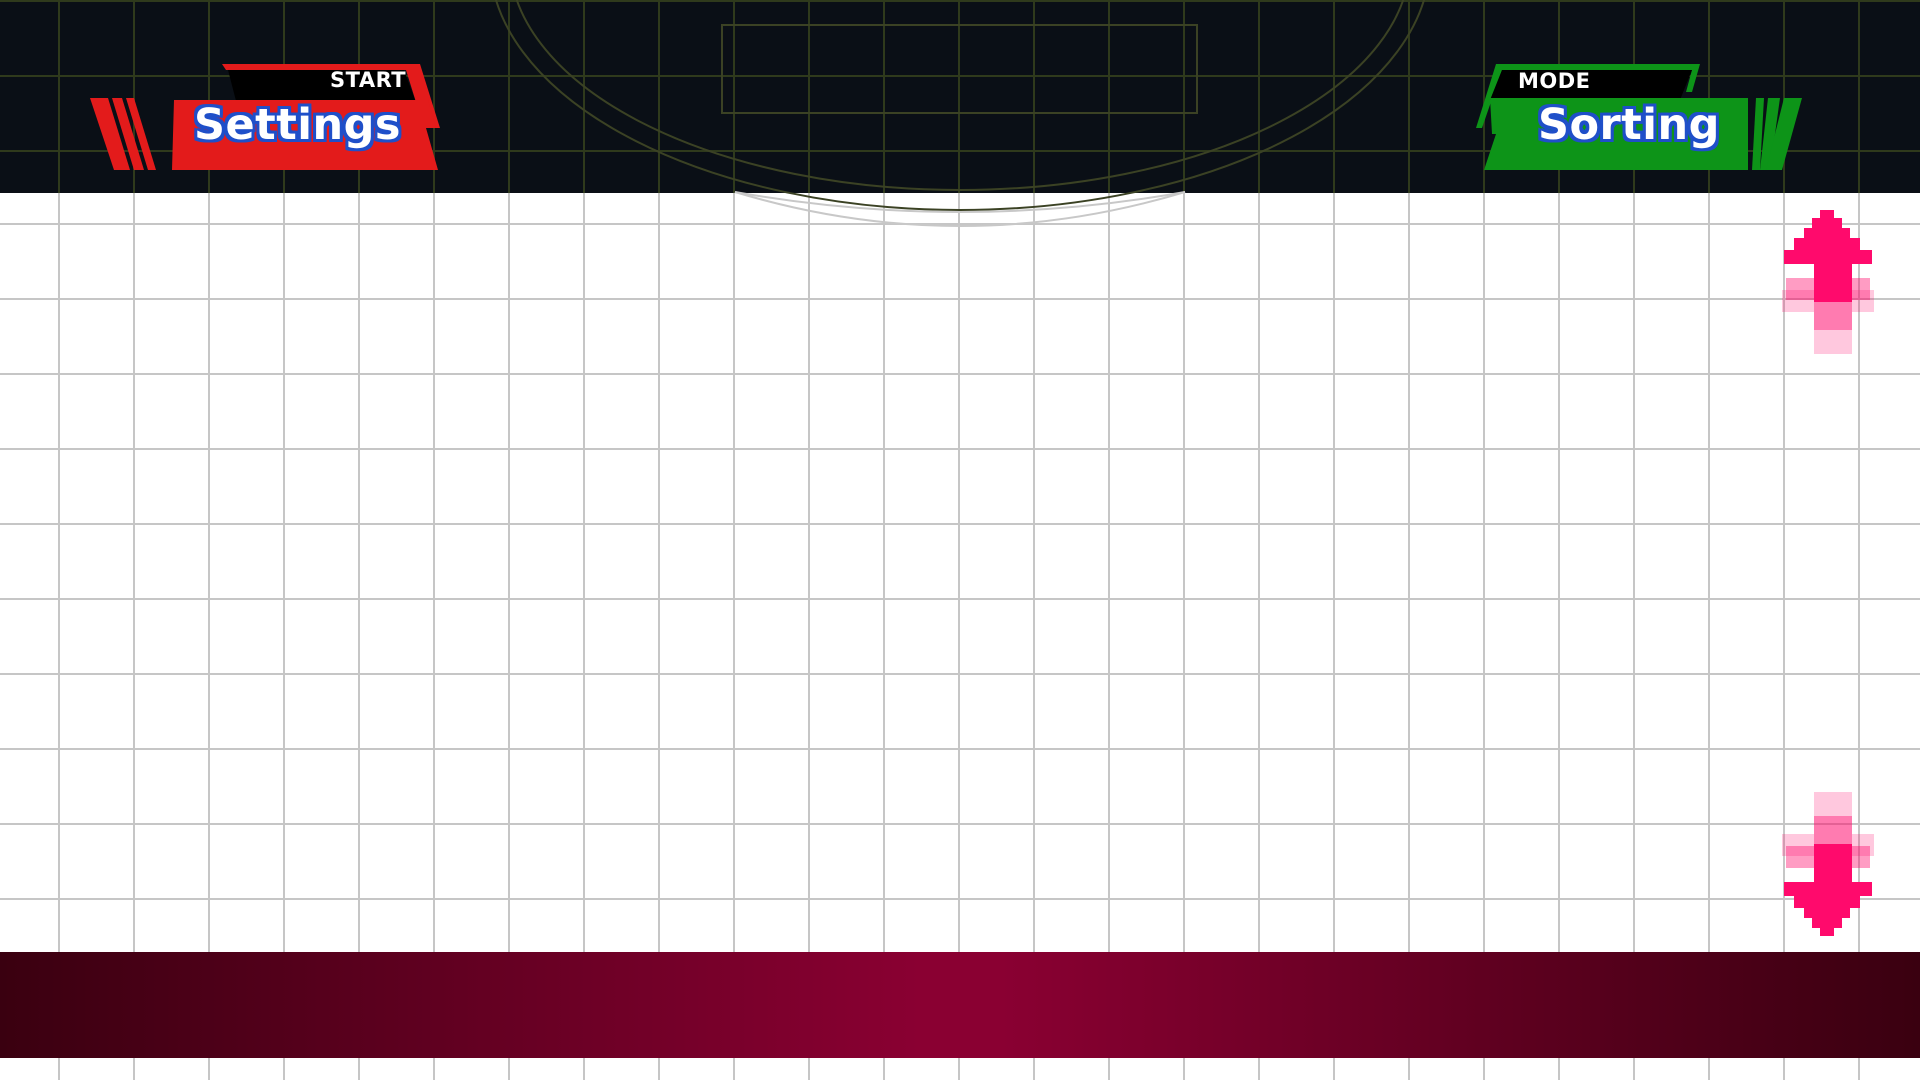 The width and height of the screenshot is (1920, 1080). I want to click on settings-button: START Settings, so click(270, 118).